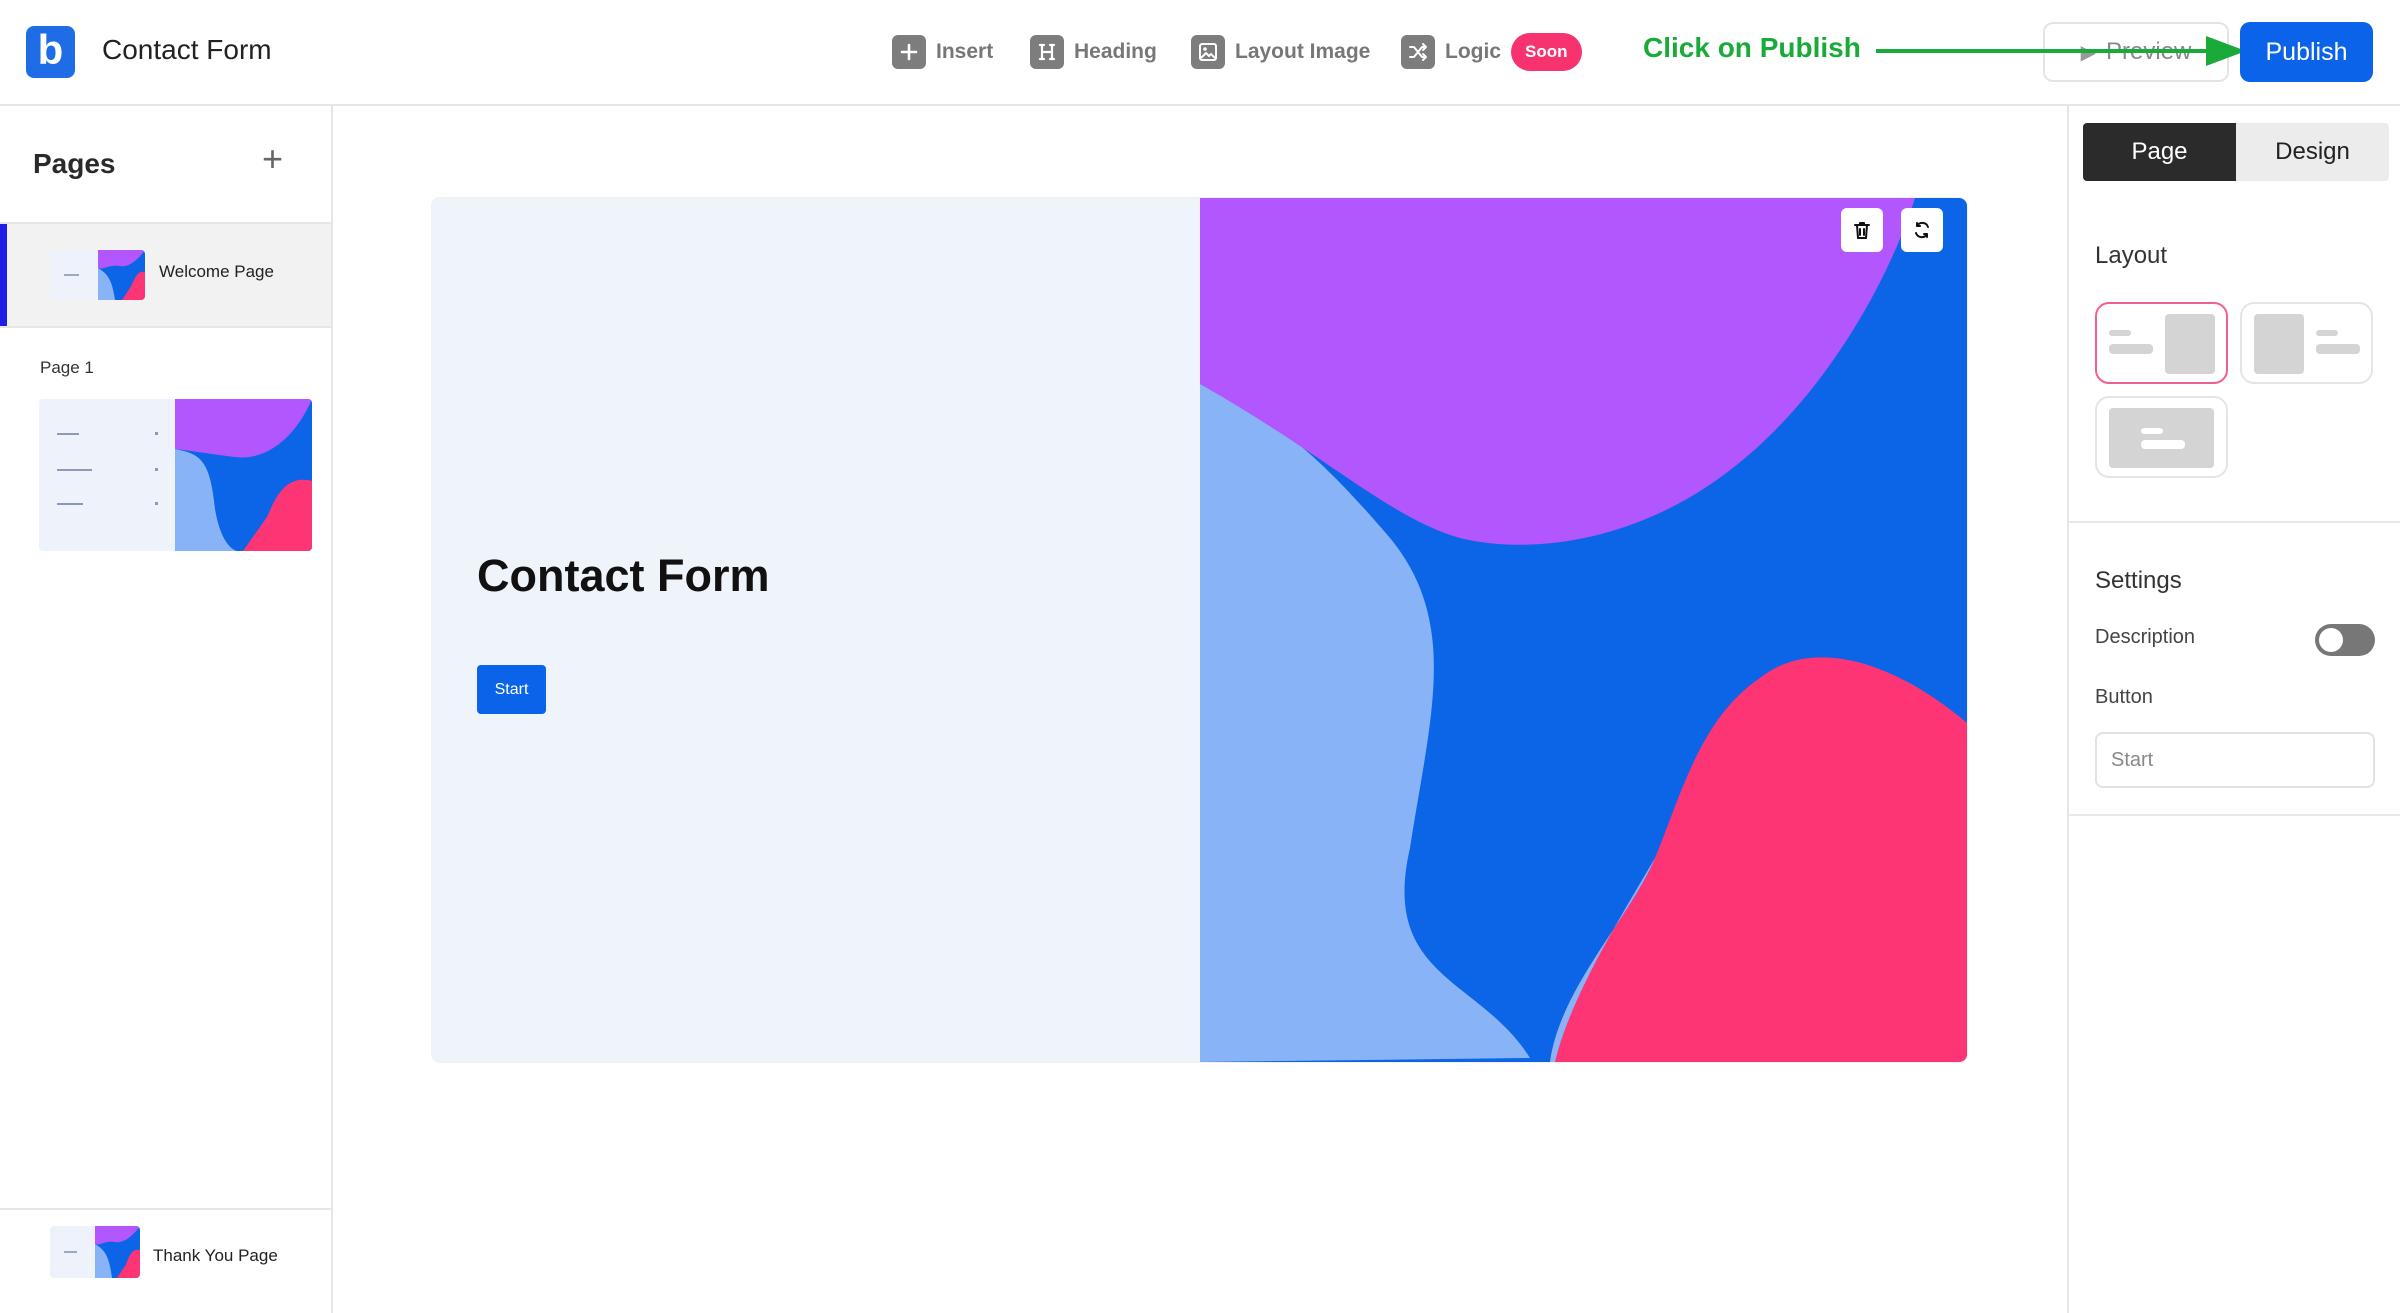 This screenshot has height=1313, width=2400. Describe the element at coordinates (67, 368) in the screenshot. I see `page-label: Page 1` at that location.